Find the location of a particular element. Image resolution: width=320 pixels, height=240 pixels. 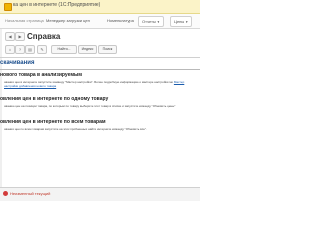

arrow-right-icon: ▶ is located at coordinates (20, 36).